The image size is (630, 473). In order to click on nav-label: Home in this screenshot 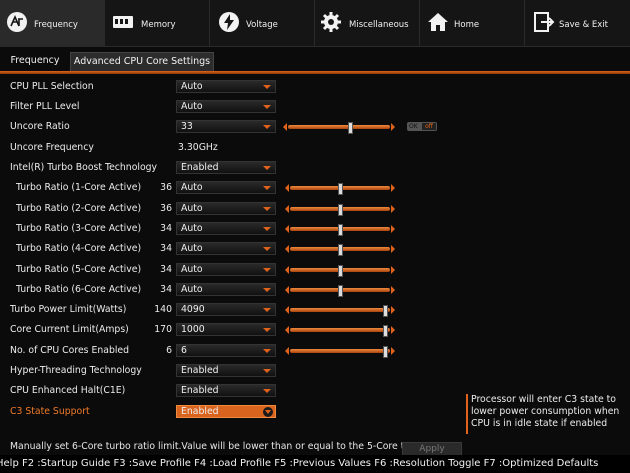, I will do `click(467, 25)`.